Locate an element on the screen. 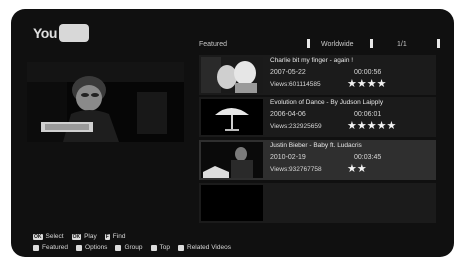 This screenshot has width=465, height=266. rating-stars: ★★ is located at coordinates (357, 169).